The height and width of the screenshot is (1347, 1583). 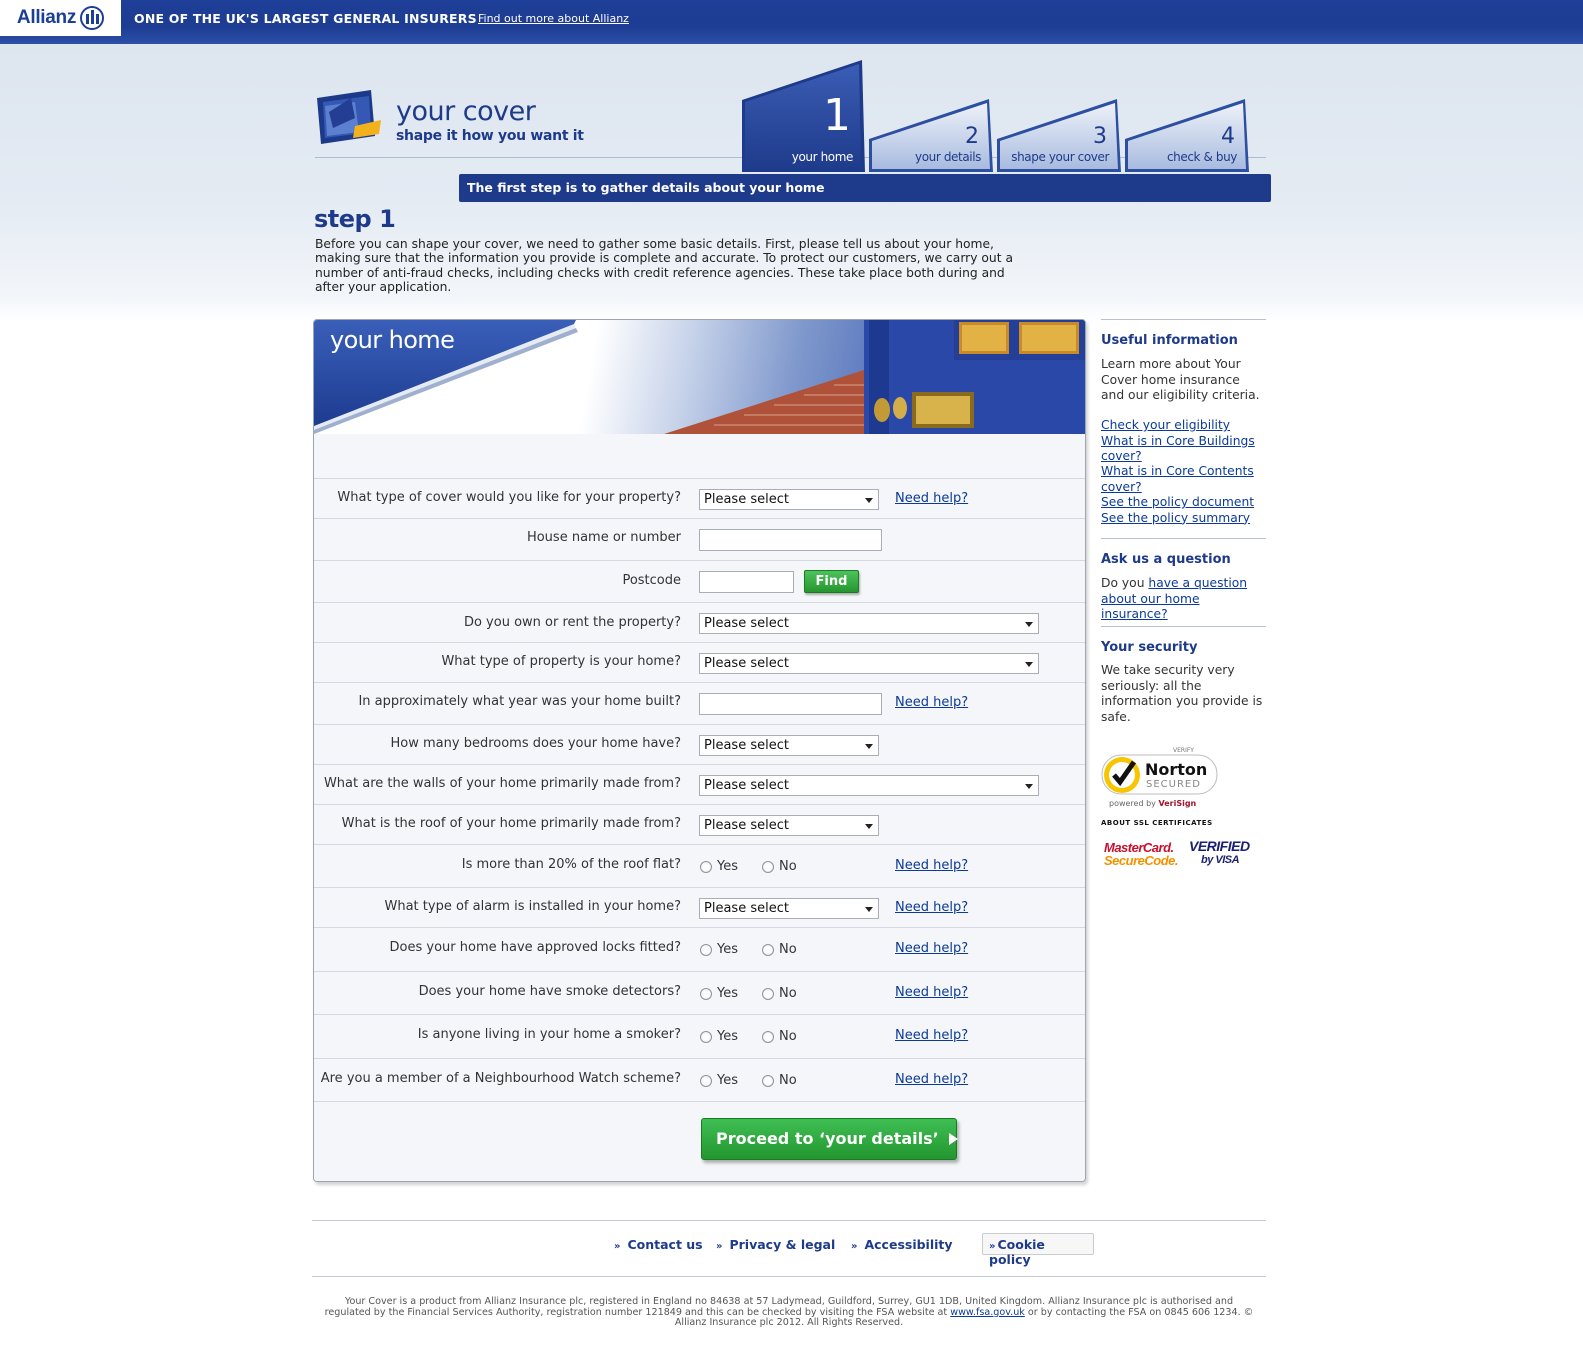 What do you see at coordinates (535, 743) in the screenshot?
I see `question-label: How many bedrooms does your home have?` at bounding box center [535, 743].